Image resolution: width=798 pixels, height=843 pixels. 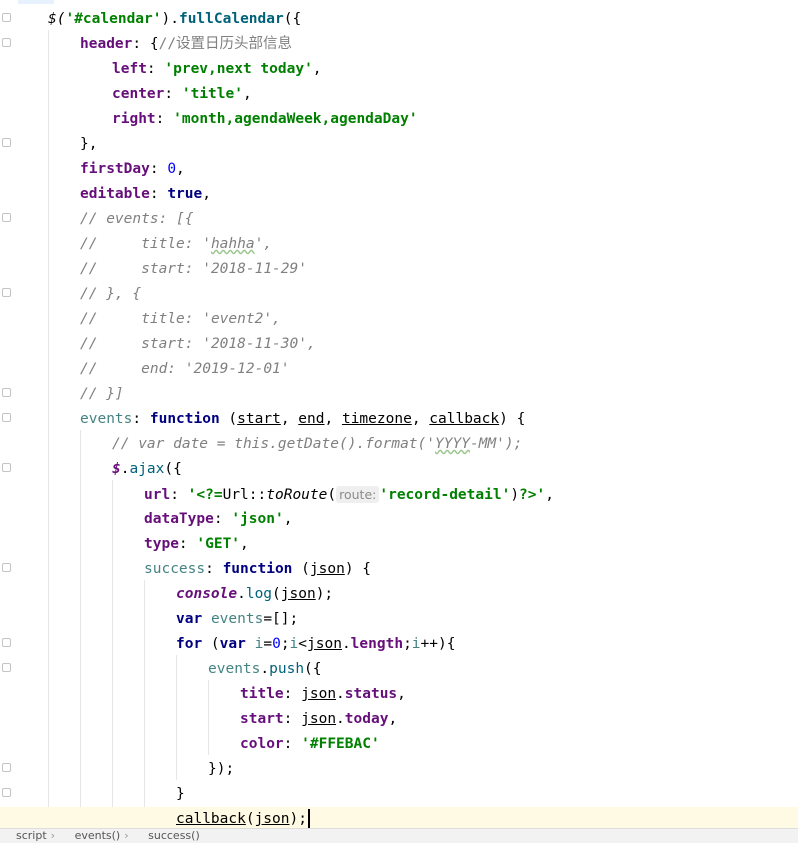 I want to click on code-token: // title: 'event2',, so click(x=180, y=319).